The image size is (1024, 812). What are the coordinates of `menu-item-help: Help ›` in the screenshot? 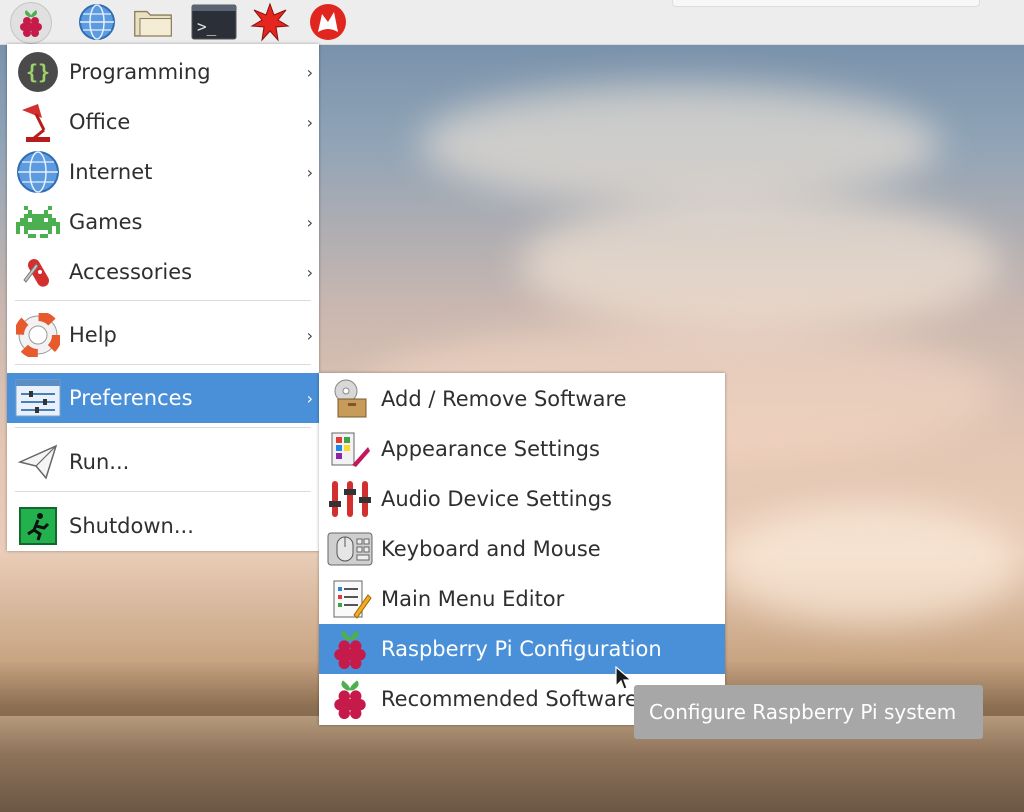 It's located at (163, 335).